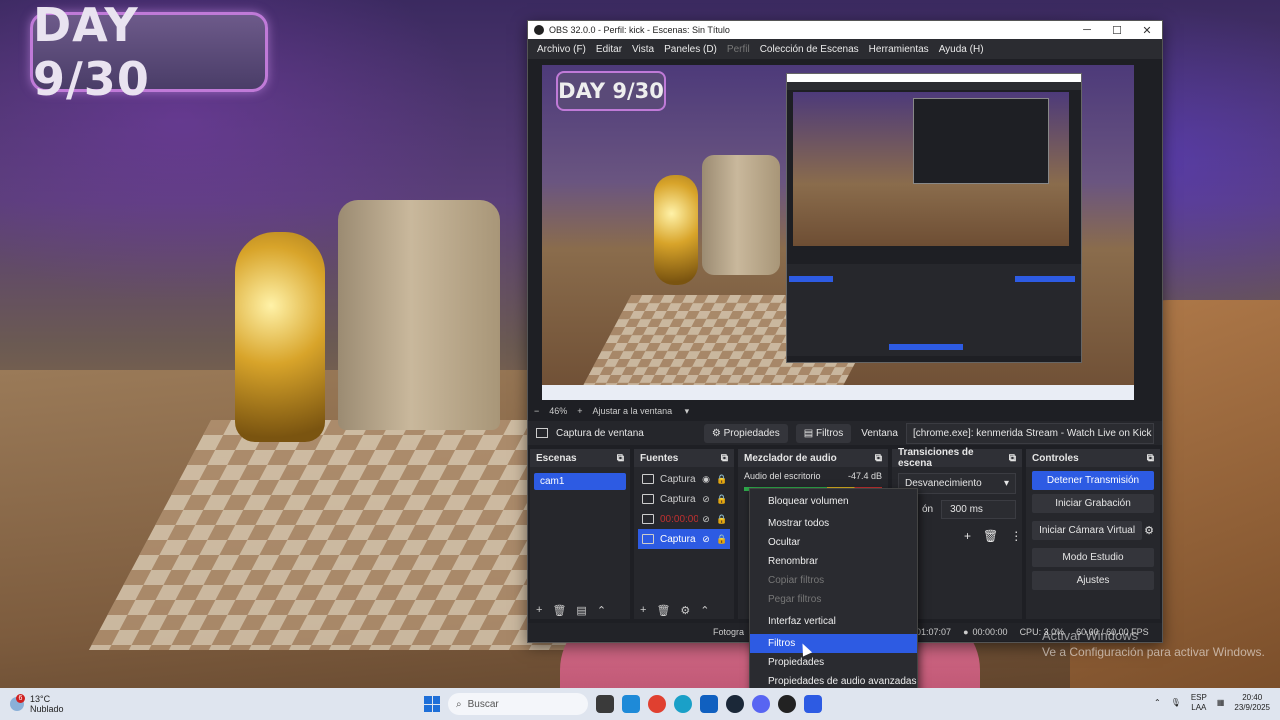  Describe the element at coordinates (1093, 503) in the screenshot. I see `start-recording-button: Iniciar Grabación` at that location.